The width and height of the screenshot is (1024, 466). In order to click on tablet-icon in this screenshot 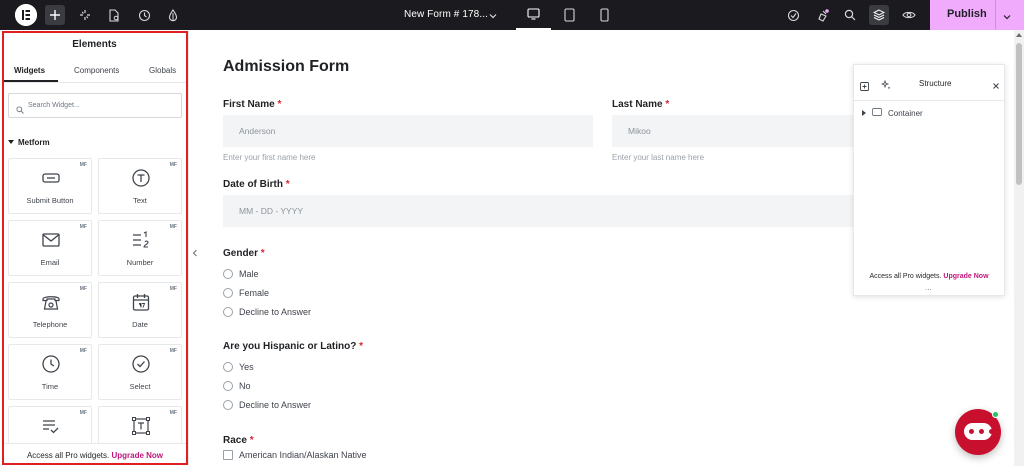, I will do `click(569, 15)`.